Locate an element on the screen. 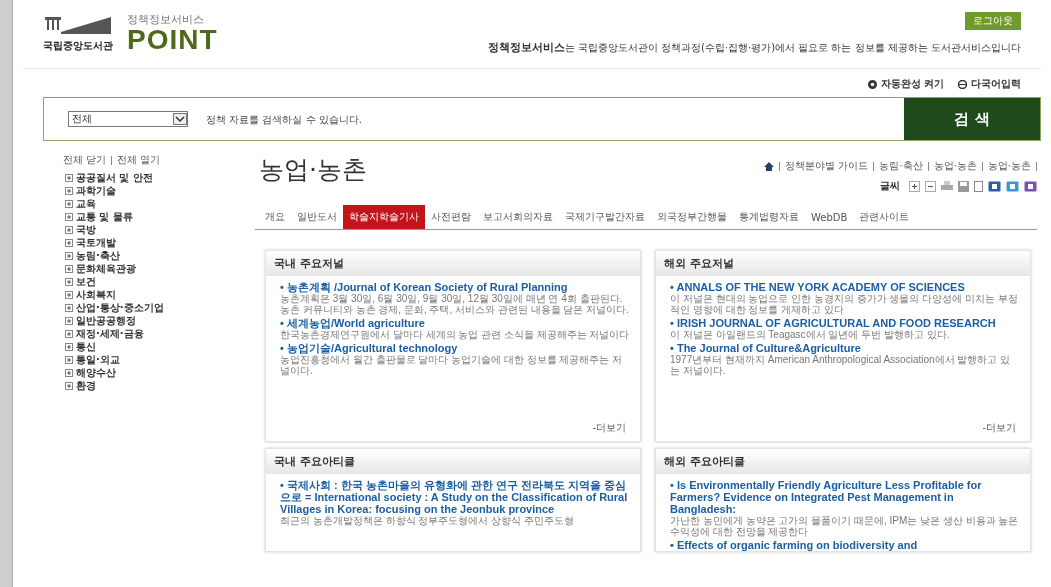 The height and width of the screenshot is (587, 1051). brand-logo: POINT is located at coordinates (172, 40).